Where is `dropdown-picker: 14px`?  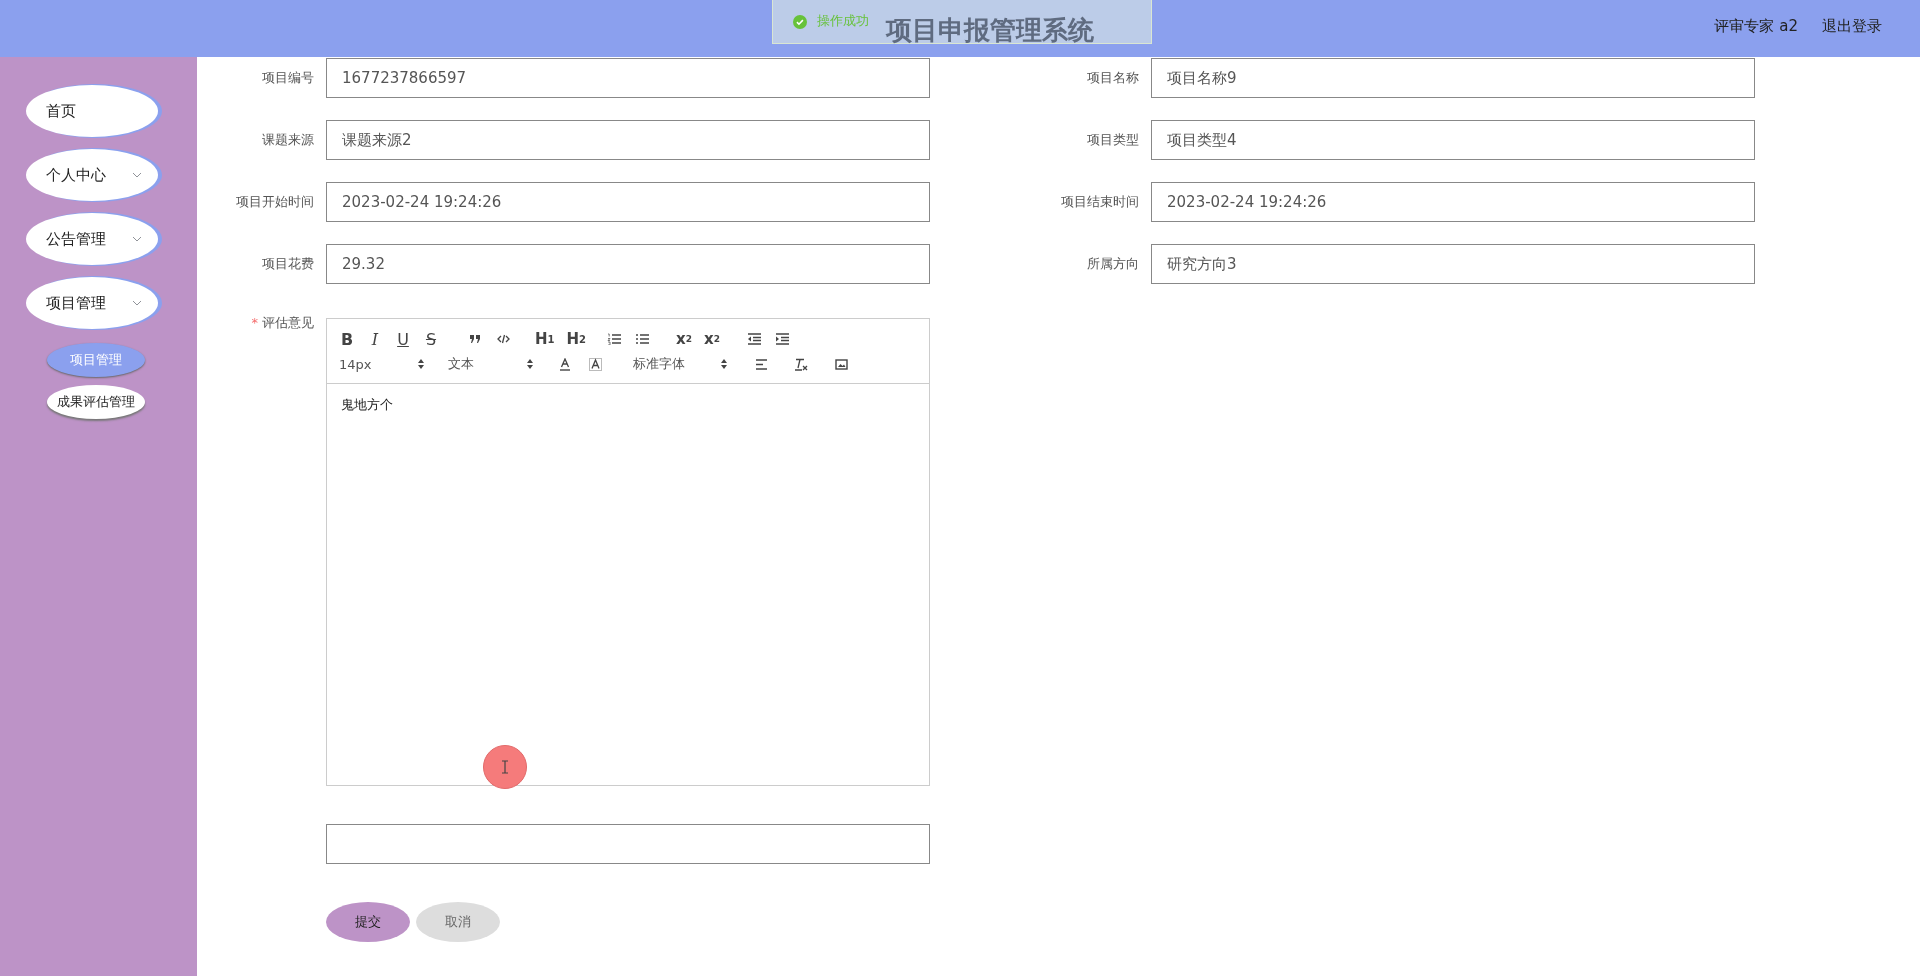
dropdown-picker: 14px is located at coordinates (381, 364).